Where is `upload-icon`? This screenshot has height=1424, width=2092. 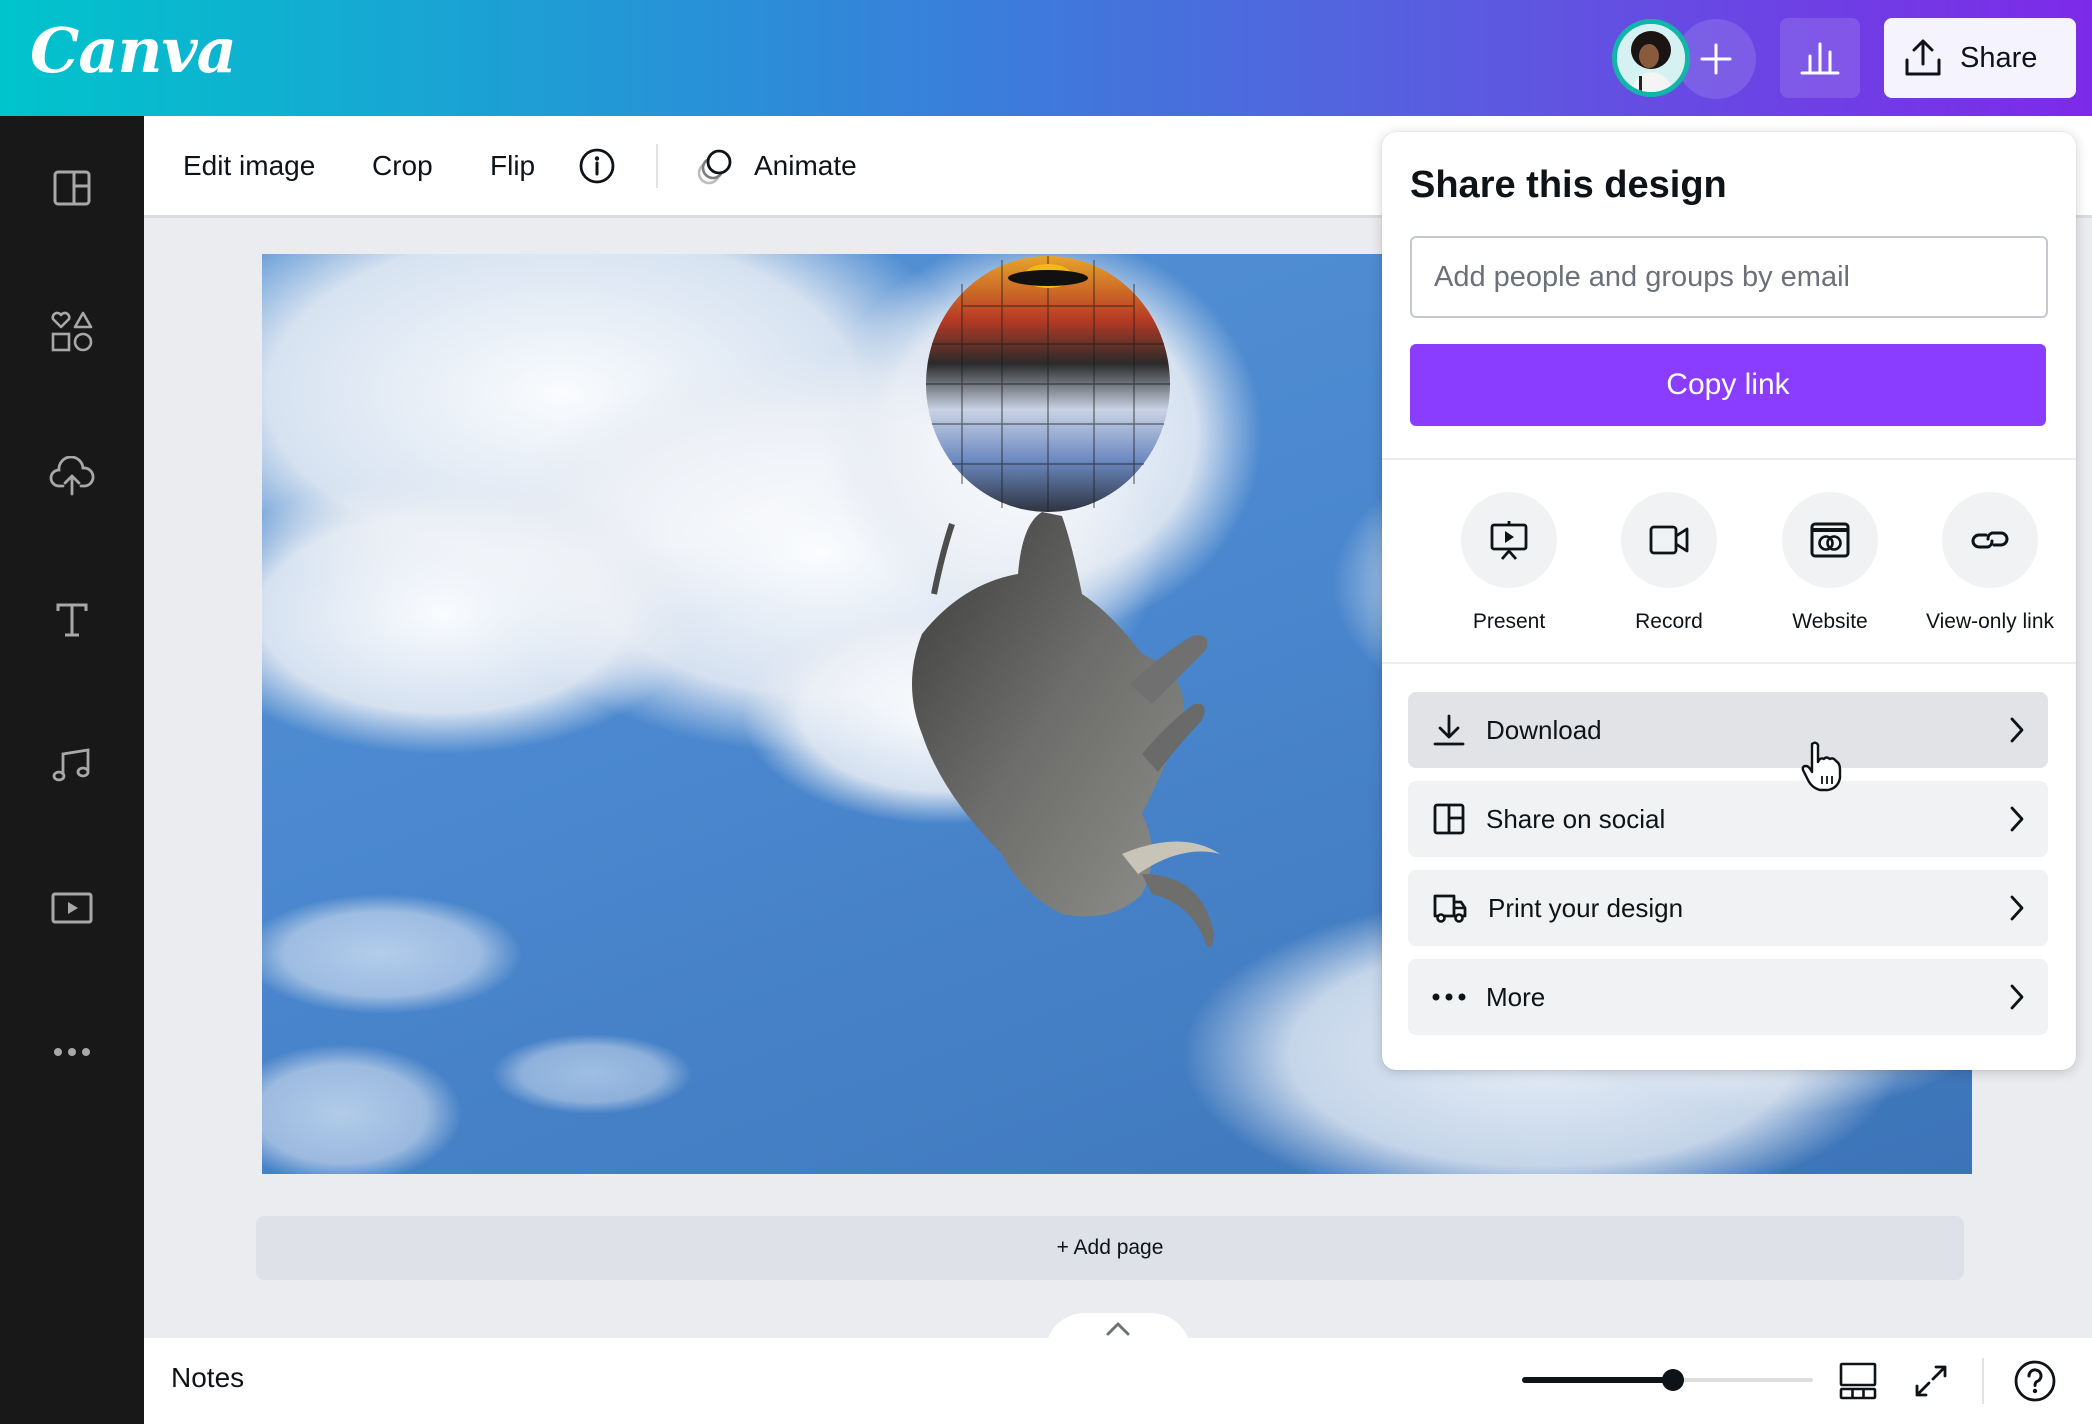
upload-icon is located at coordinates (1923, 57).